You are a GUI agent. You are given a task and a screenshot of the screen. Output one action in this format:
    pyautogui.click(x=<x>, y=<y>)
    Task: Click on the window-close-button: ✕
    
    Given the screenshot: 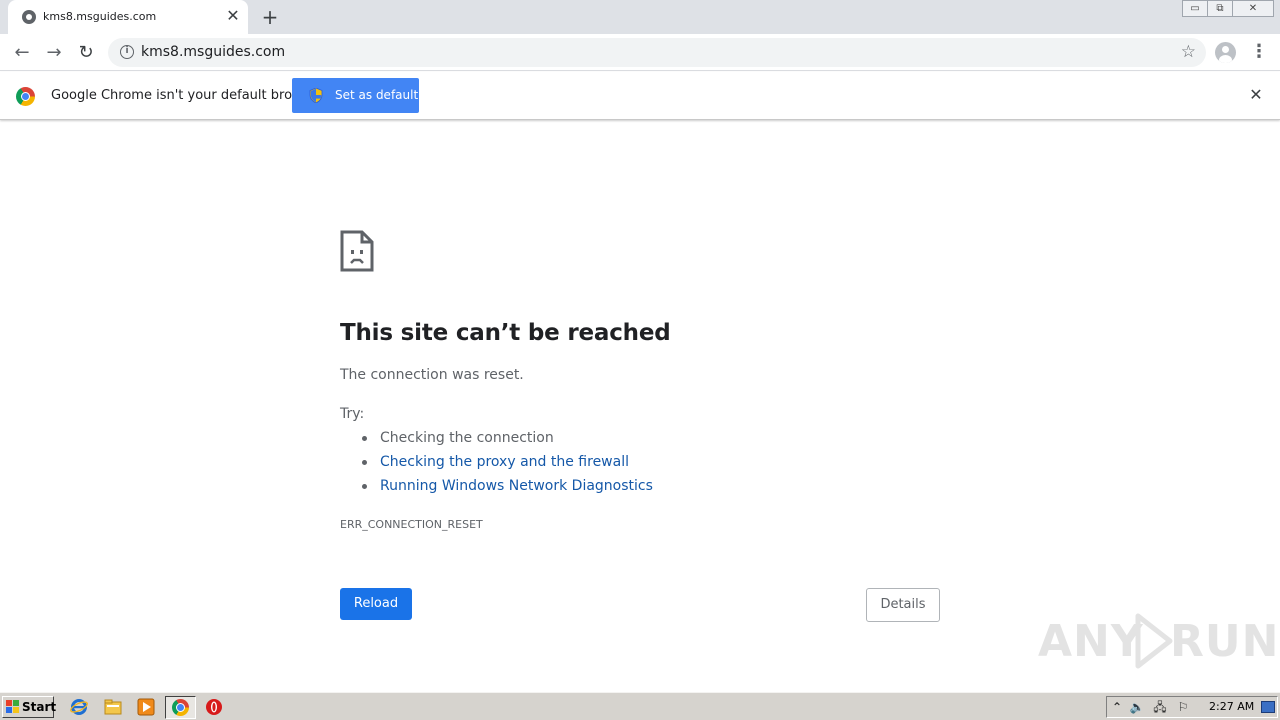 What is the action you would take?
    pyautogui.click(x=1253, y=8)
    